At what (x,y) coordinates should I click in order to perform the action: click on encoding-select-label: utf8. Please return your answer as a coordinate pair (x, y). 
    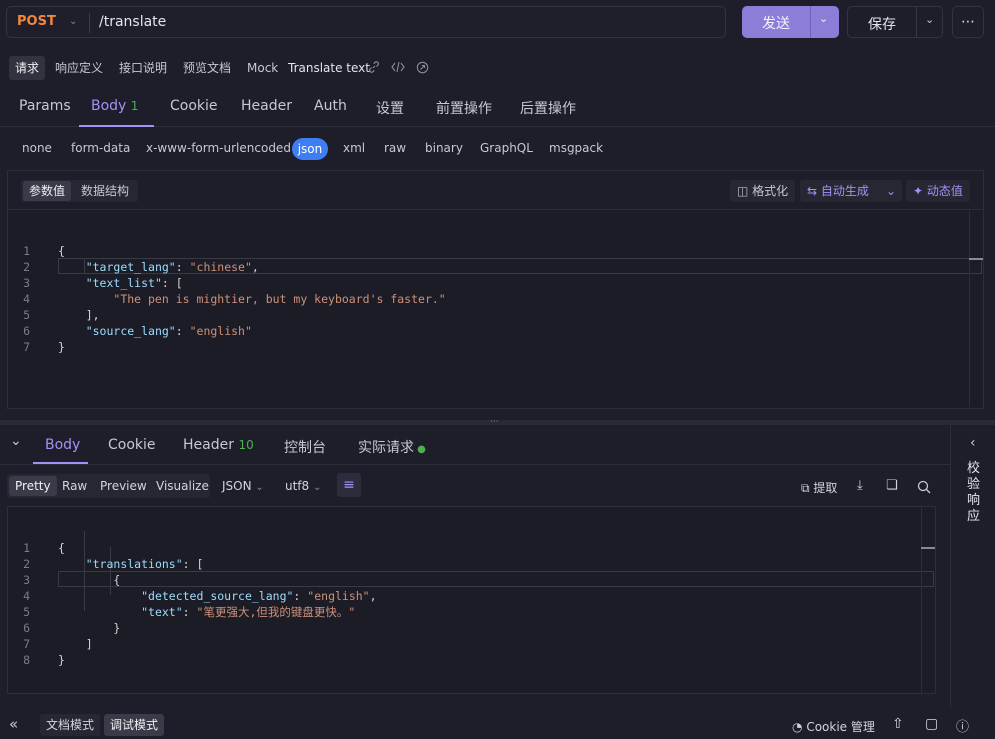
    Looking at the image, I should click on (297, 486).